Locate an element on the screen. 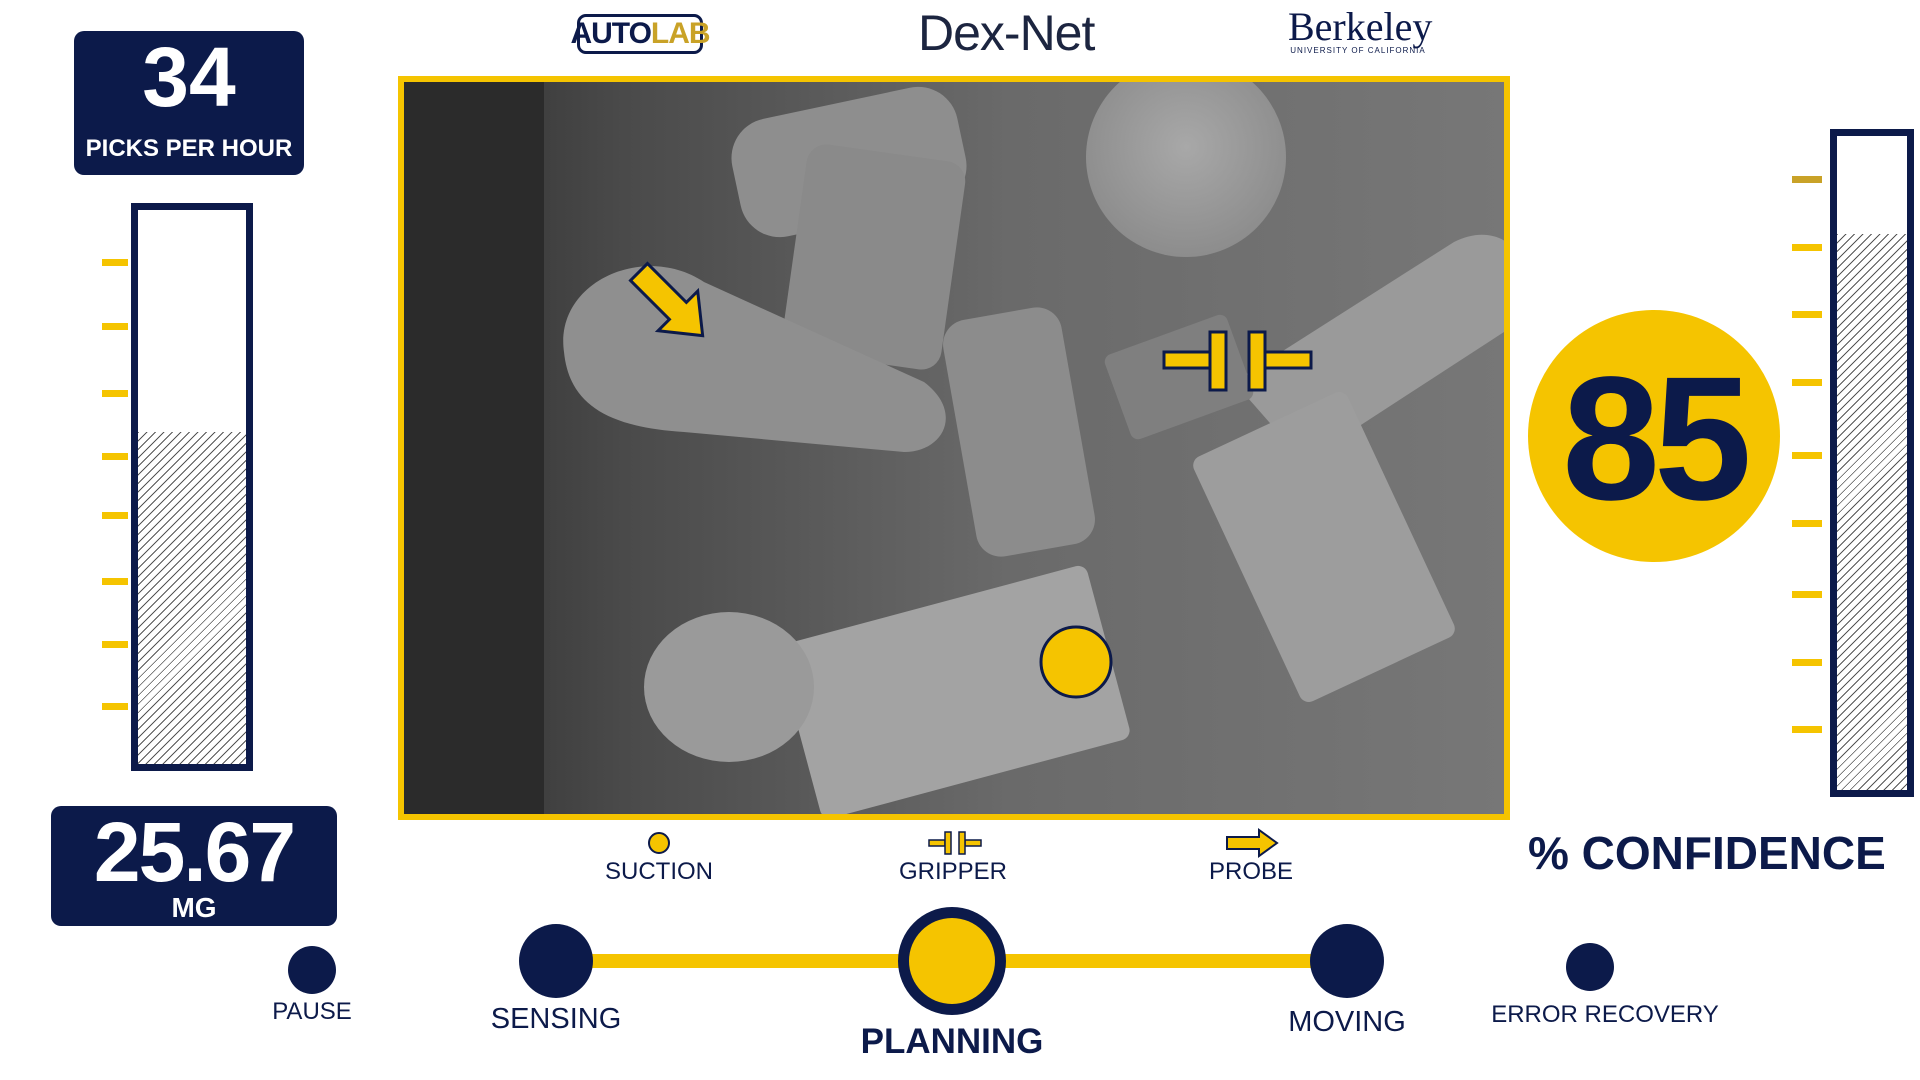 This screenshot has height=1080, width=1920. autolab-logo-lab: LAB is located at coordinates (680, 33).